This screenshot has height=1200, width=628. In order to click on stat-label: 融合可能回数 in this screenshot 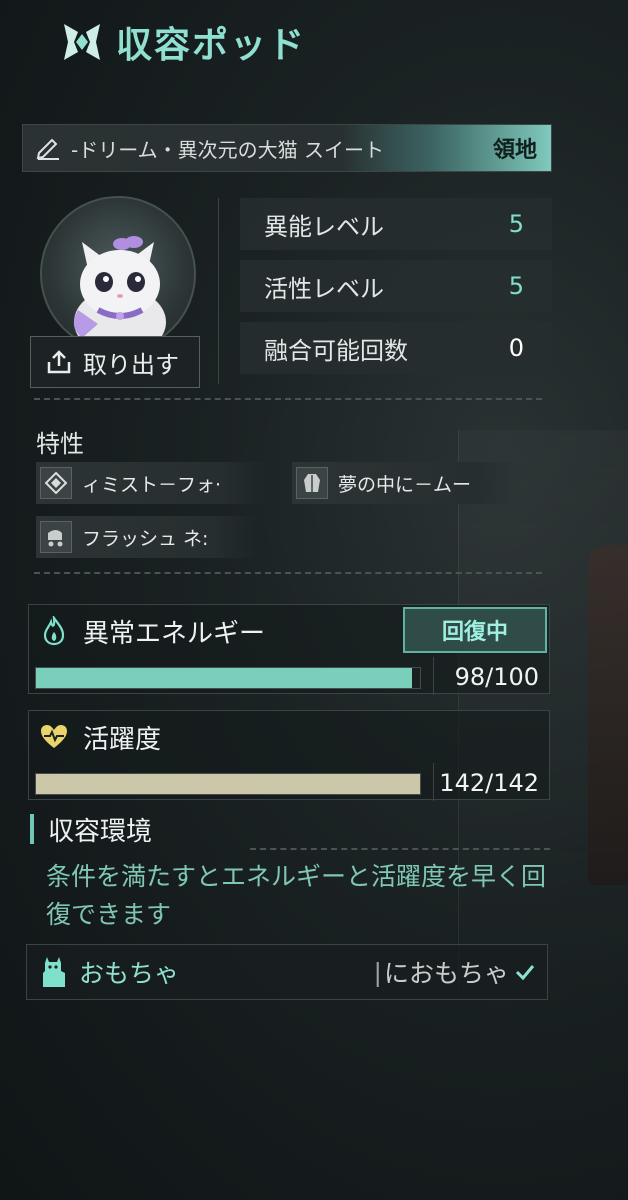, I will do `click(336, 350)`.